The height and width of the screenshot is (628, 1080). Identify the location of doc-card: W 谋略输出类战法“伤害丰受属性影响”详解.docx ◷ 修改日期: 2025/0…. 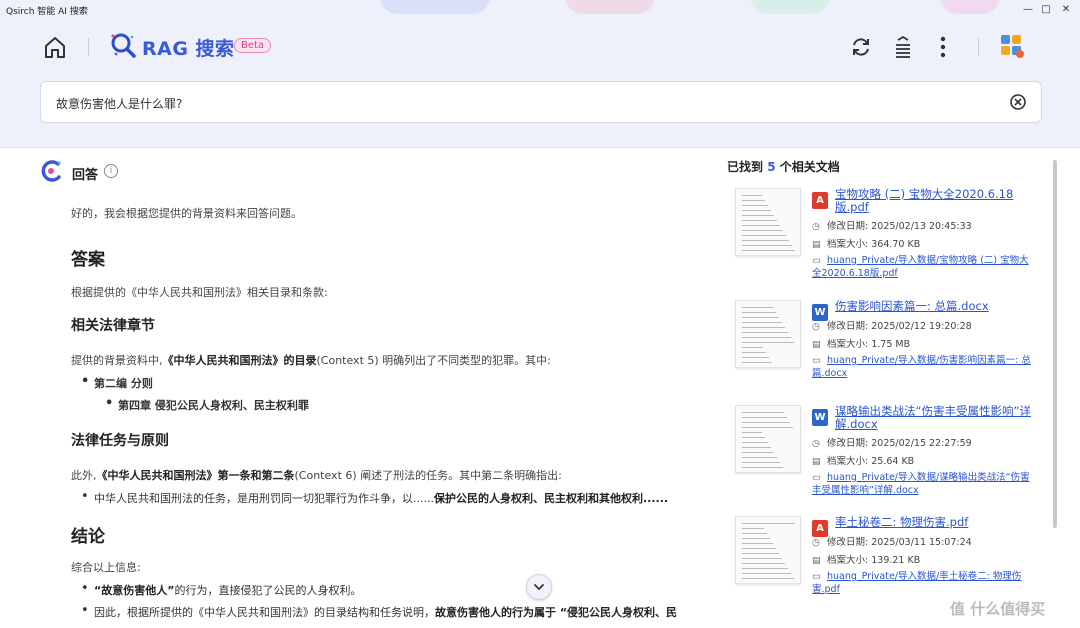
(885, 460).